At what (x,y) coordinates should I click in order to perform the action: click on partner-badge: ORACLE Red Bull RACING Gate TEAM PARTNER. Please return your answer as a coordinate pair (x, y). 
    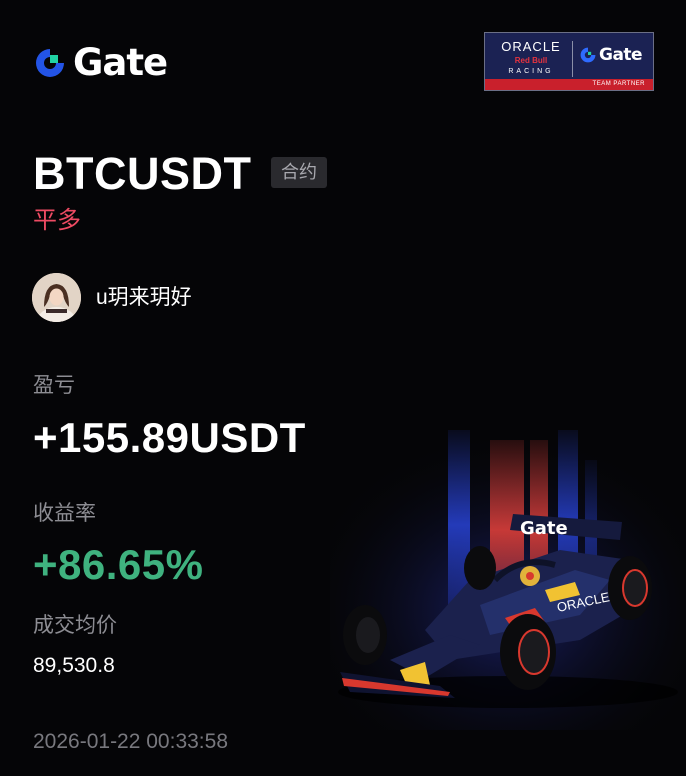
    Looking at the image, I should click on (569, 61).